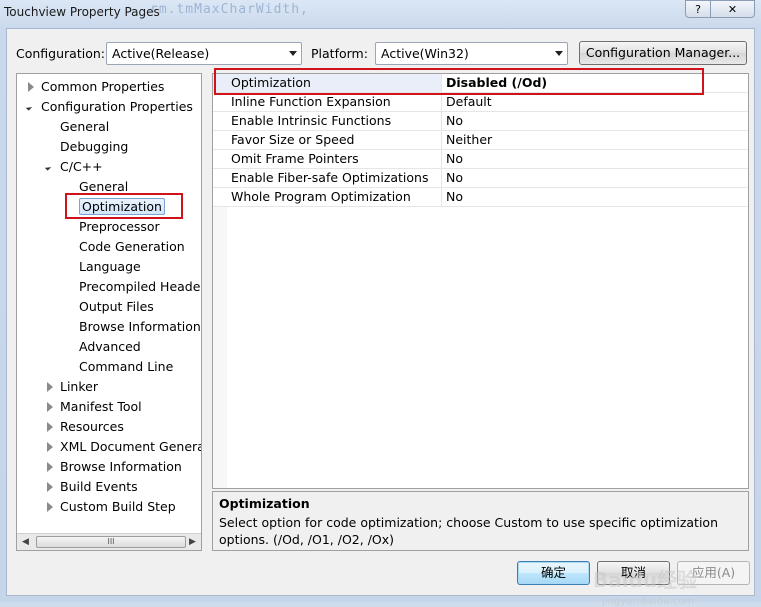 Image resolution: width=761 pixels, height=607 pixels. I want to click on highlight-box-property, so click(459, 81).